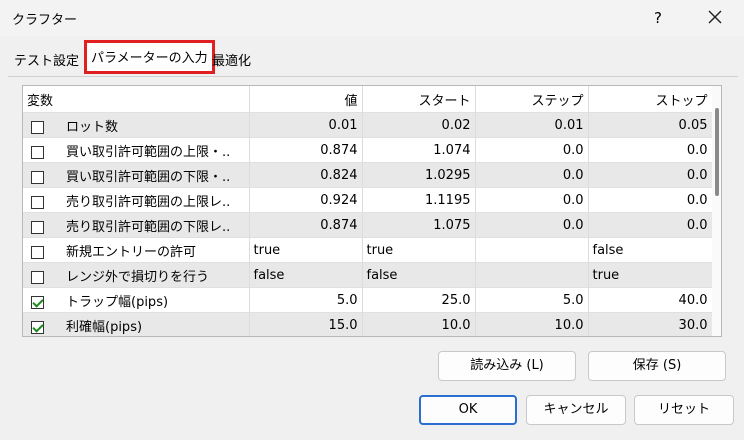 Image resolution: width=744 pixels, height=440 pixels. Describe the element at coordinates (419, 250) in the screenshot. I see `start-cell: true` at that location.